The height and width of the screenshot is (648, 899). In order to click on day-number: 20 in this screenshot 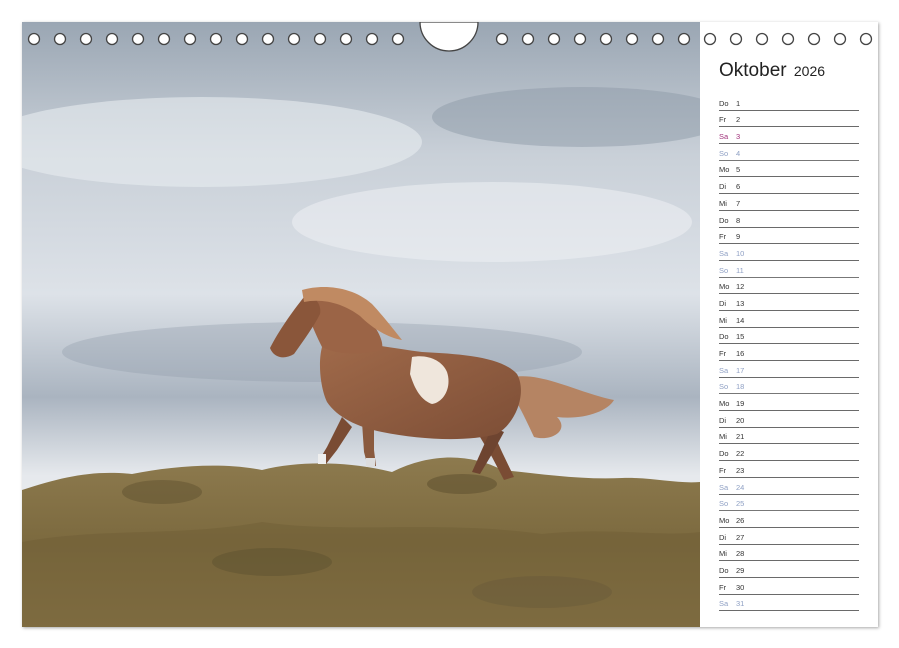, I will do `click(740, 420)`.